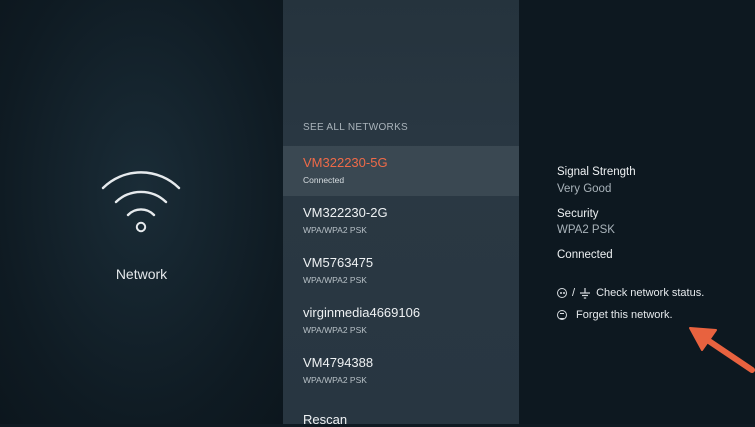 Image resolution: width=755 pixels, height=427 pixels. Describe the element at coordinates (401, 171) in the screenshot. I see `network-item-selected: VM322230-5G Connected` at that location.